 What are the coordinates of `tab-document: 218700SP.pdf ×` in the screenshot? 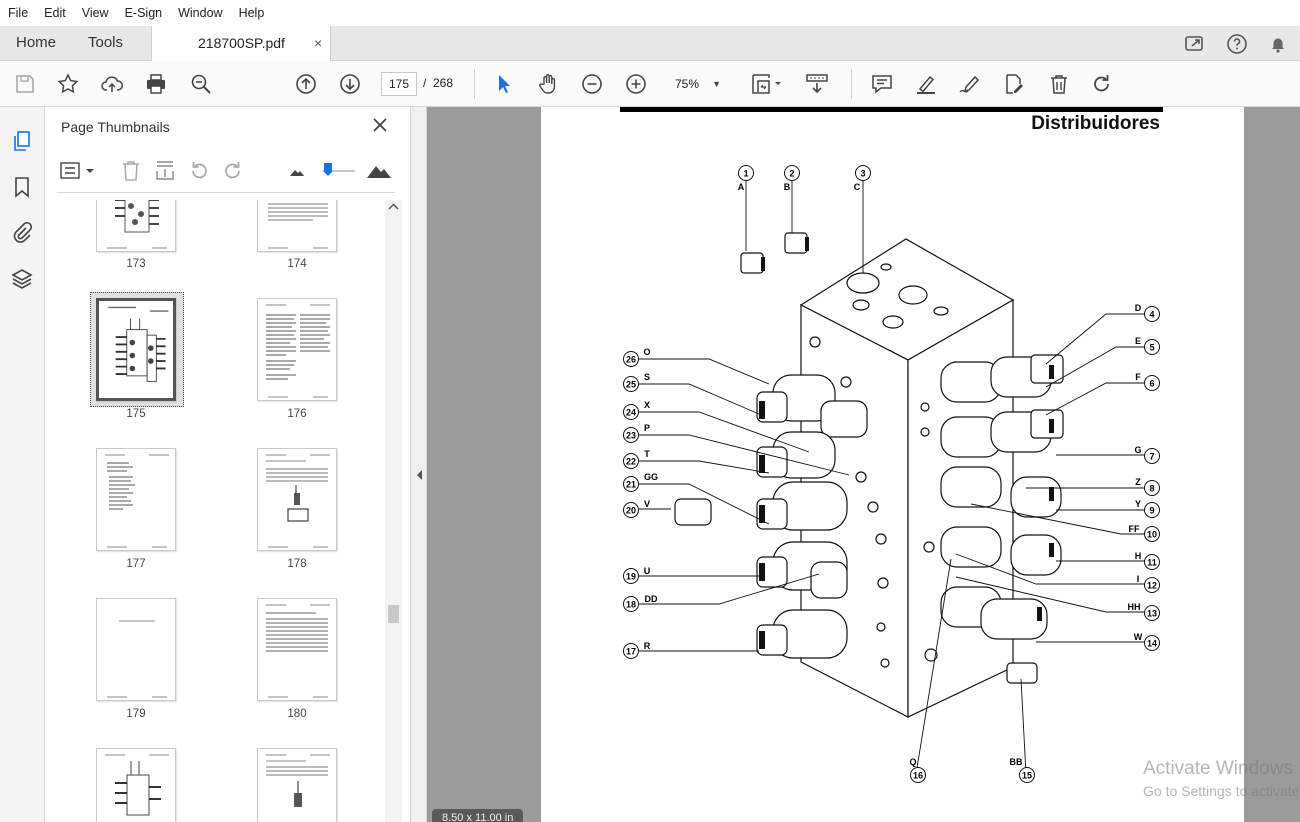 It's located at (241, 43).